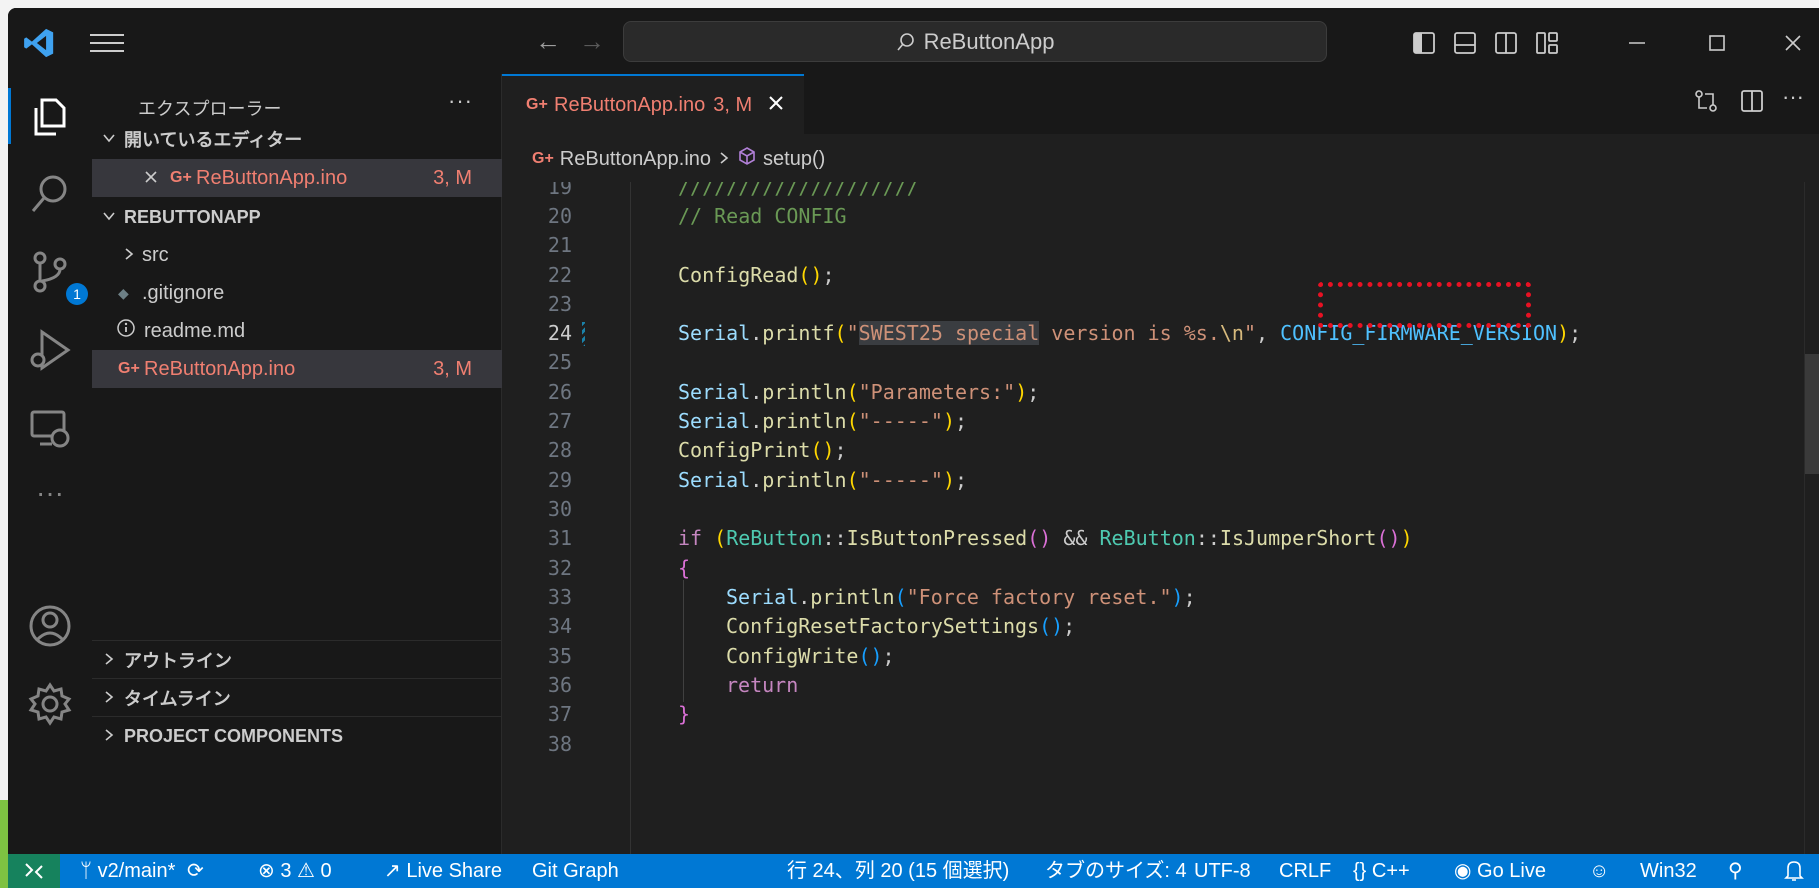  Describe the element at coordinates (297, 139) in the screenshot. I see `open-editors-section: 開いているエディター` at that location.